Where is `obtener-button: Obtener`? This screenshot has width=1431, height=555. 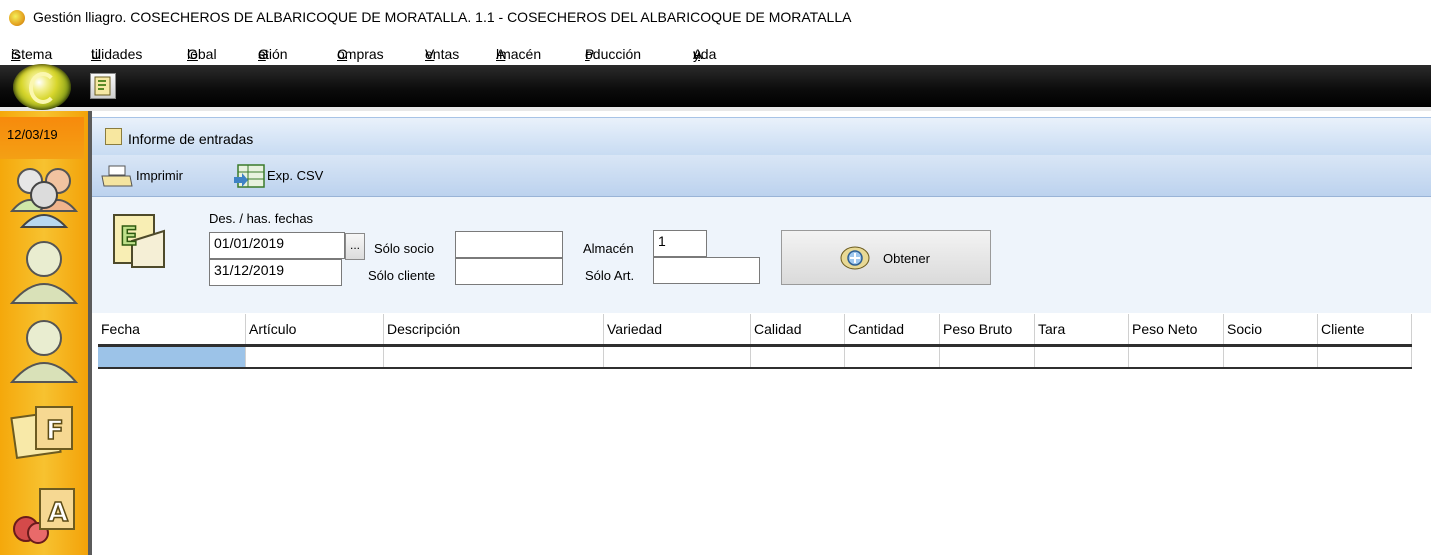 obtener-button: Obtener is located at coordinates (886, 257).